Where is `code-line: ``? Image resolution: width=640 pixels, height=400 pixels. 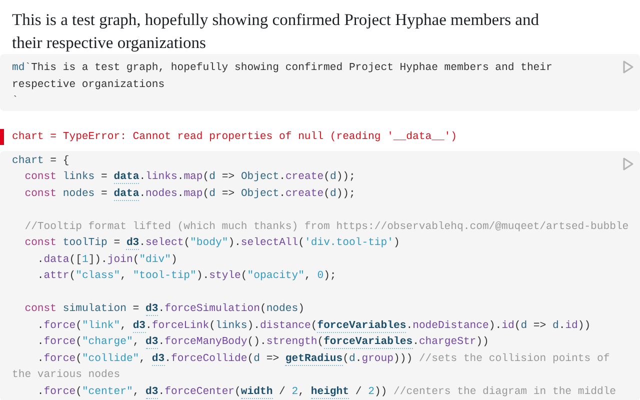 code-line: ` is located at coordinates (16, 101).